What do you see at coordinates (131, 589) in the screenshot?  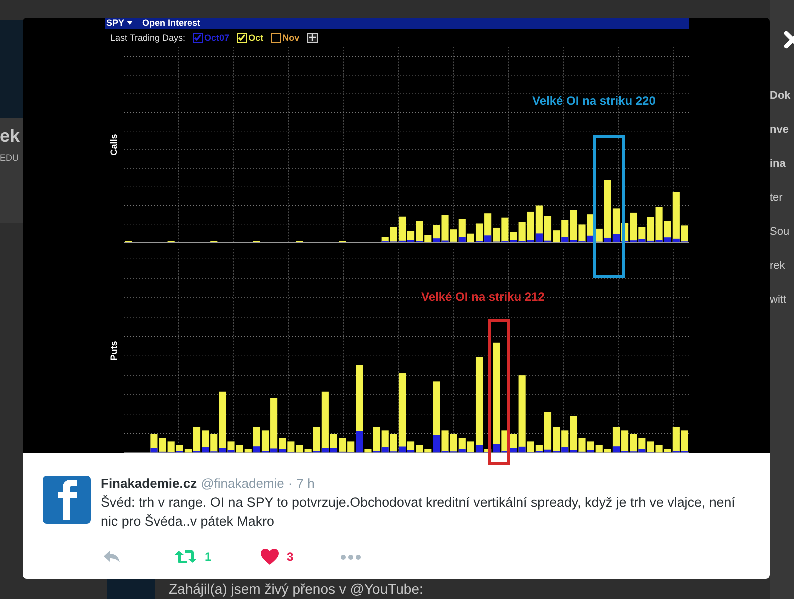 I see `avatar-placeholder` at bounding box center [131, 589].